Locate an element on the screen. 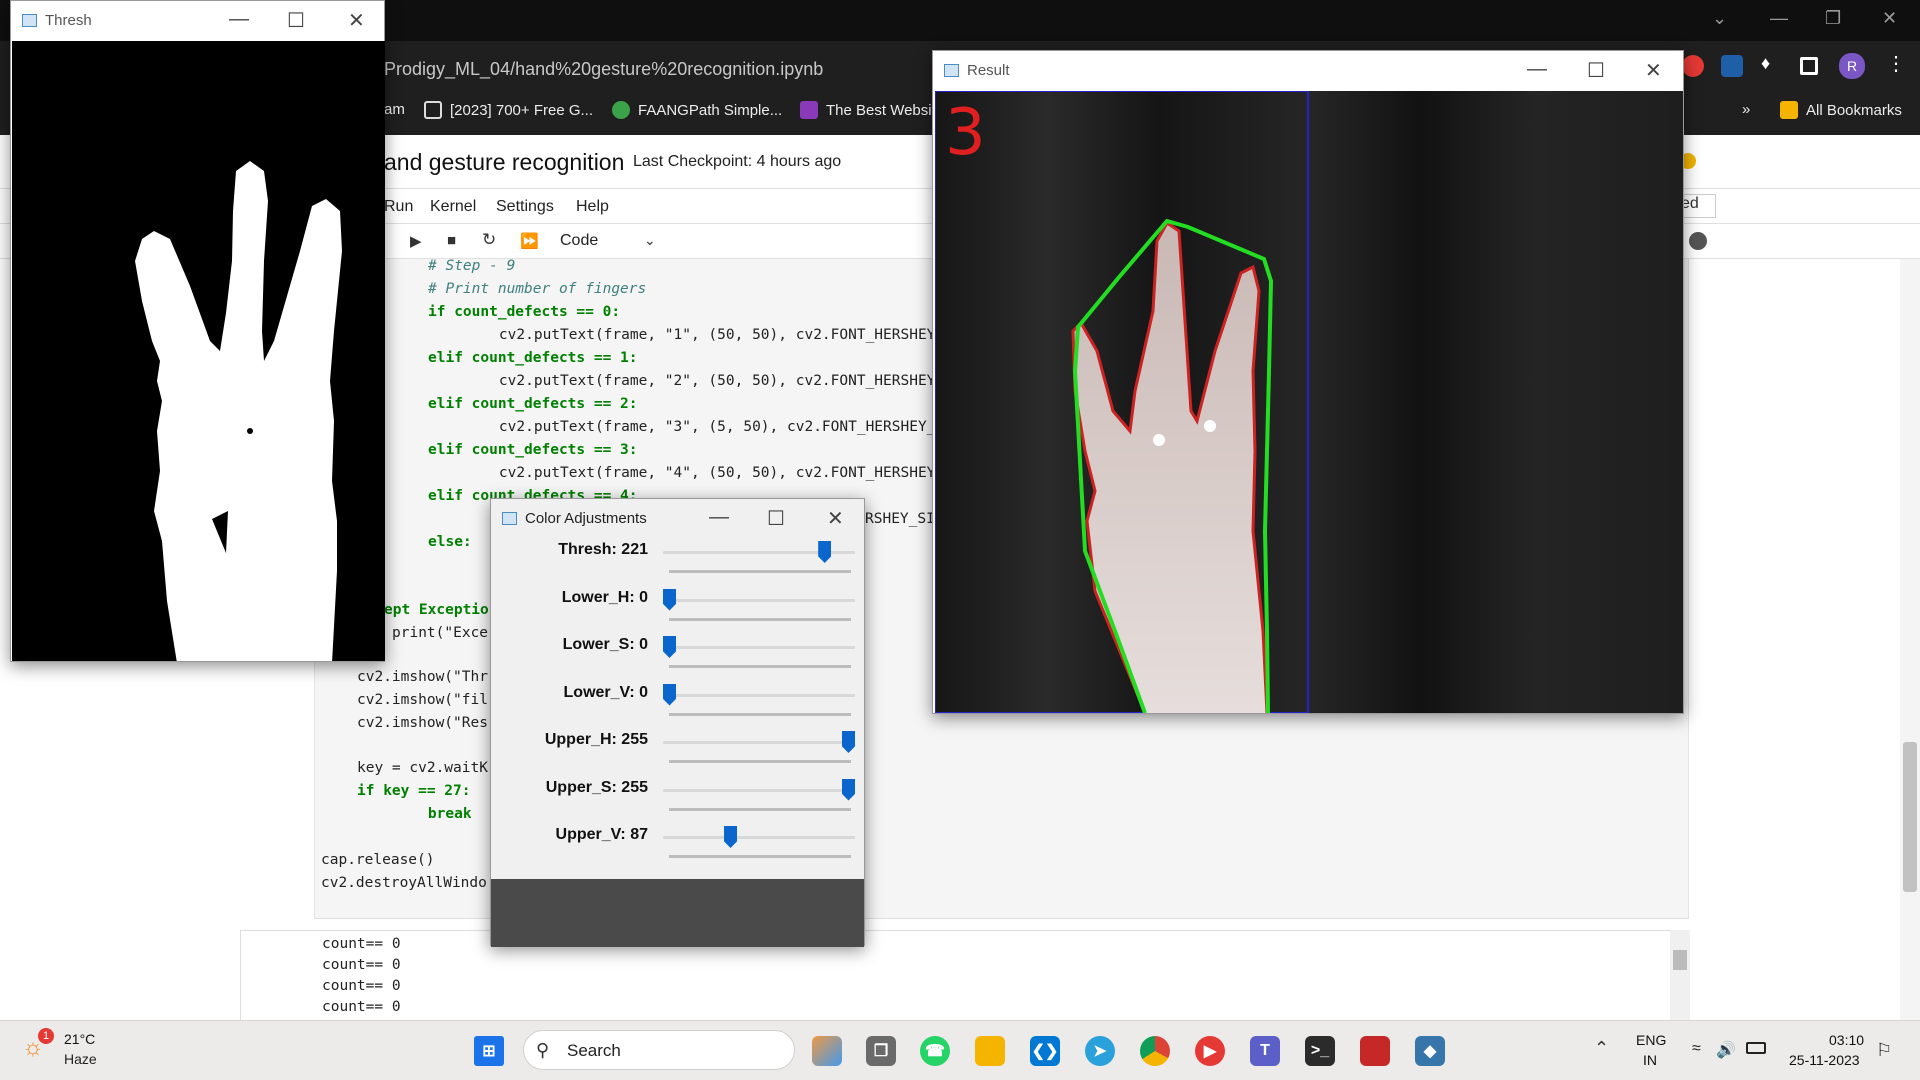  terminal-icon: >_ is located at coordinates (1320, 1051).